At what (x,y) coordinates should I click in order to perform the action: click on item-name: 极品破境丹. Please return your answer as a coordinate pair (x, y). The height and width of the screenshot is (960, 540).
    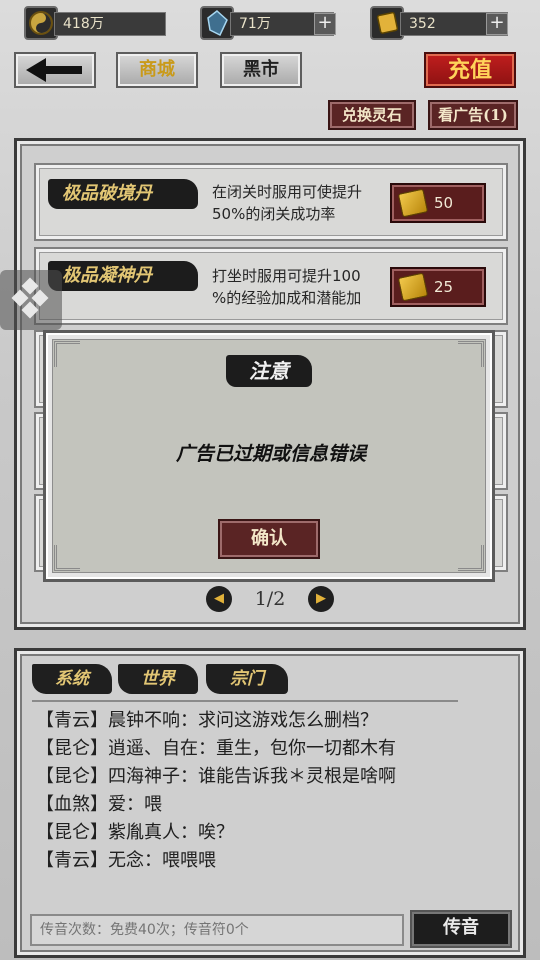
    Looking at the image, I should click on (107, 193).